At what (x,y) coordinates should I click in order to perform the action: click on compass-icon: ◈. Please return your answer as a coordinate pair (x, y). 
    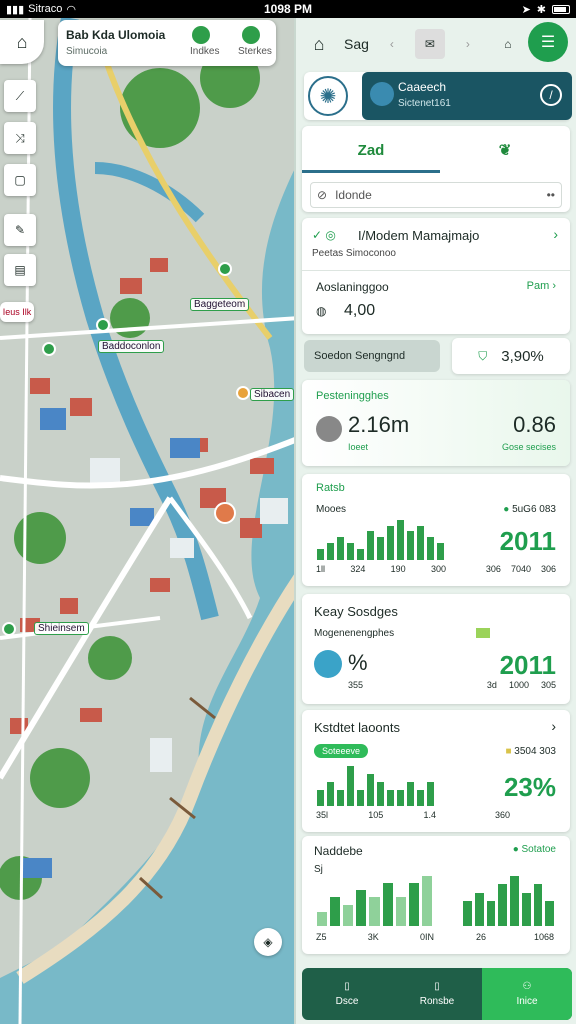
    Looking at the image, I should click on (268, 942).